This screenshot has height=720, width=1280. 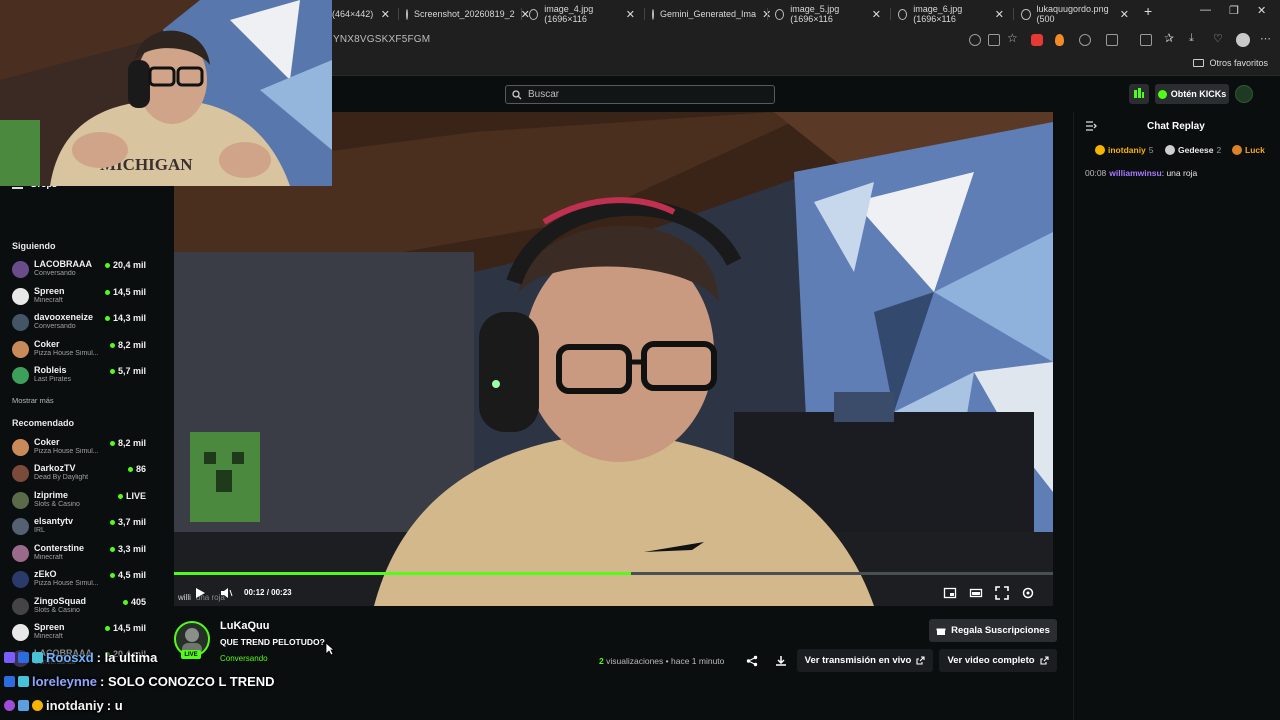 I want to click on download-icon, so click(x=781, y=661).